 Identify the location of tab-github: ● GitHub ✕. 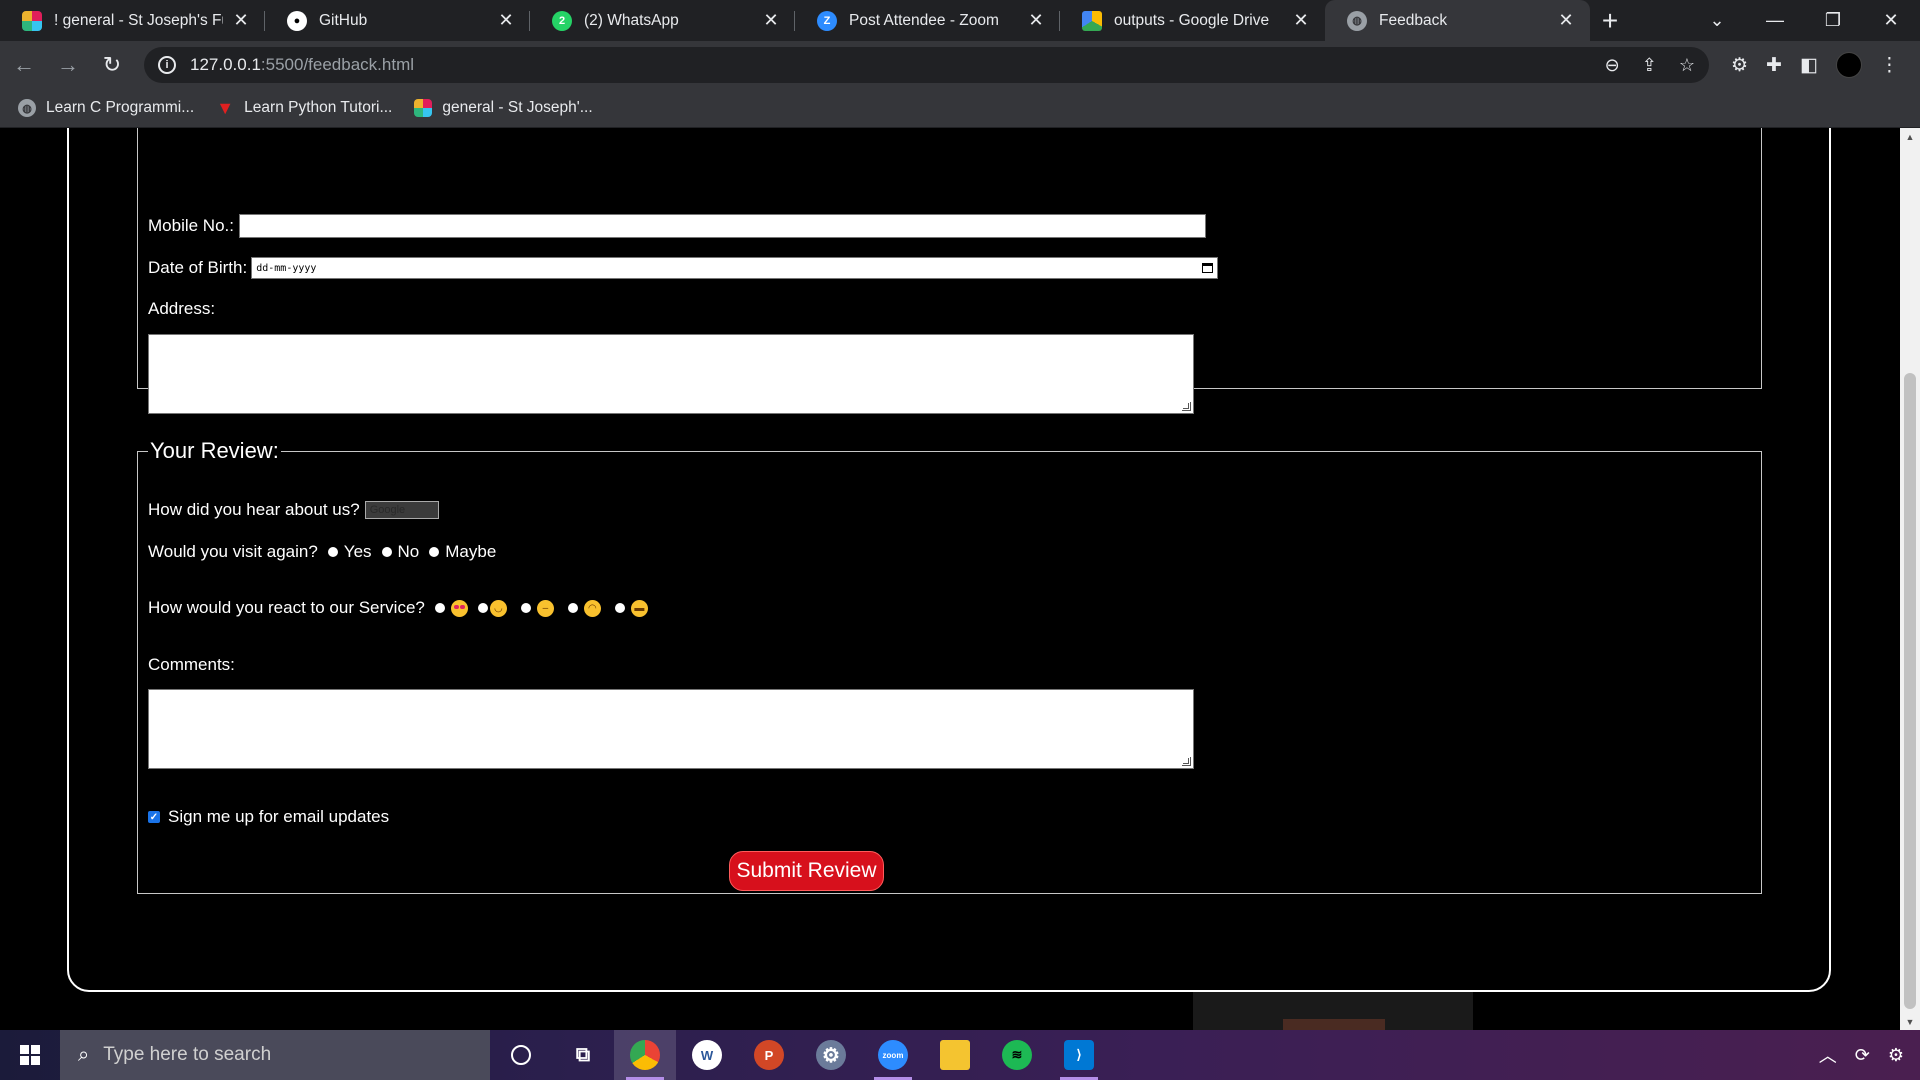
(397, 20).